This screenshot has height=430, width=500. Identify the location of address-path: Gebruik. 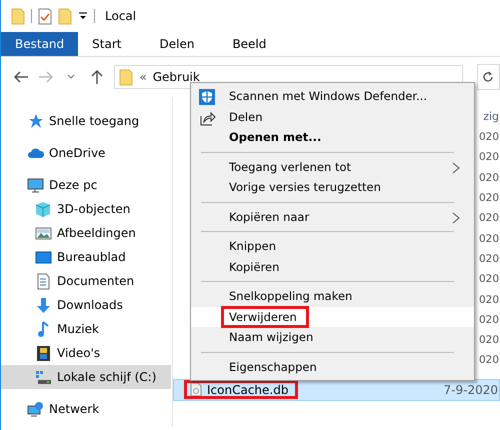
(176, 77).